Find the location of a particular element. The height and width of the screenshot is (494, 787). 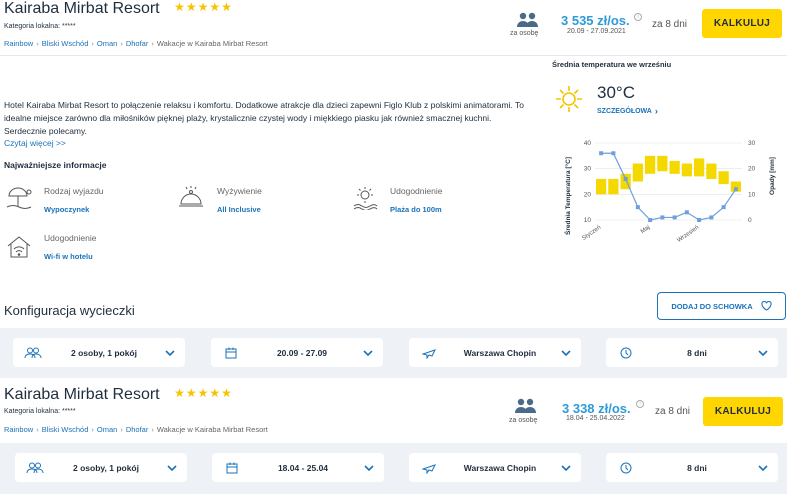

add-to-clipboard-label: DODAJ DO SCHOWKA is located at coordinates (712, 306).